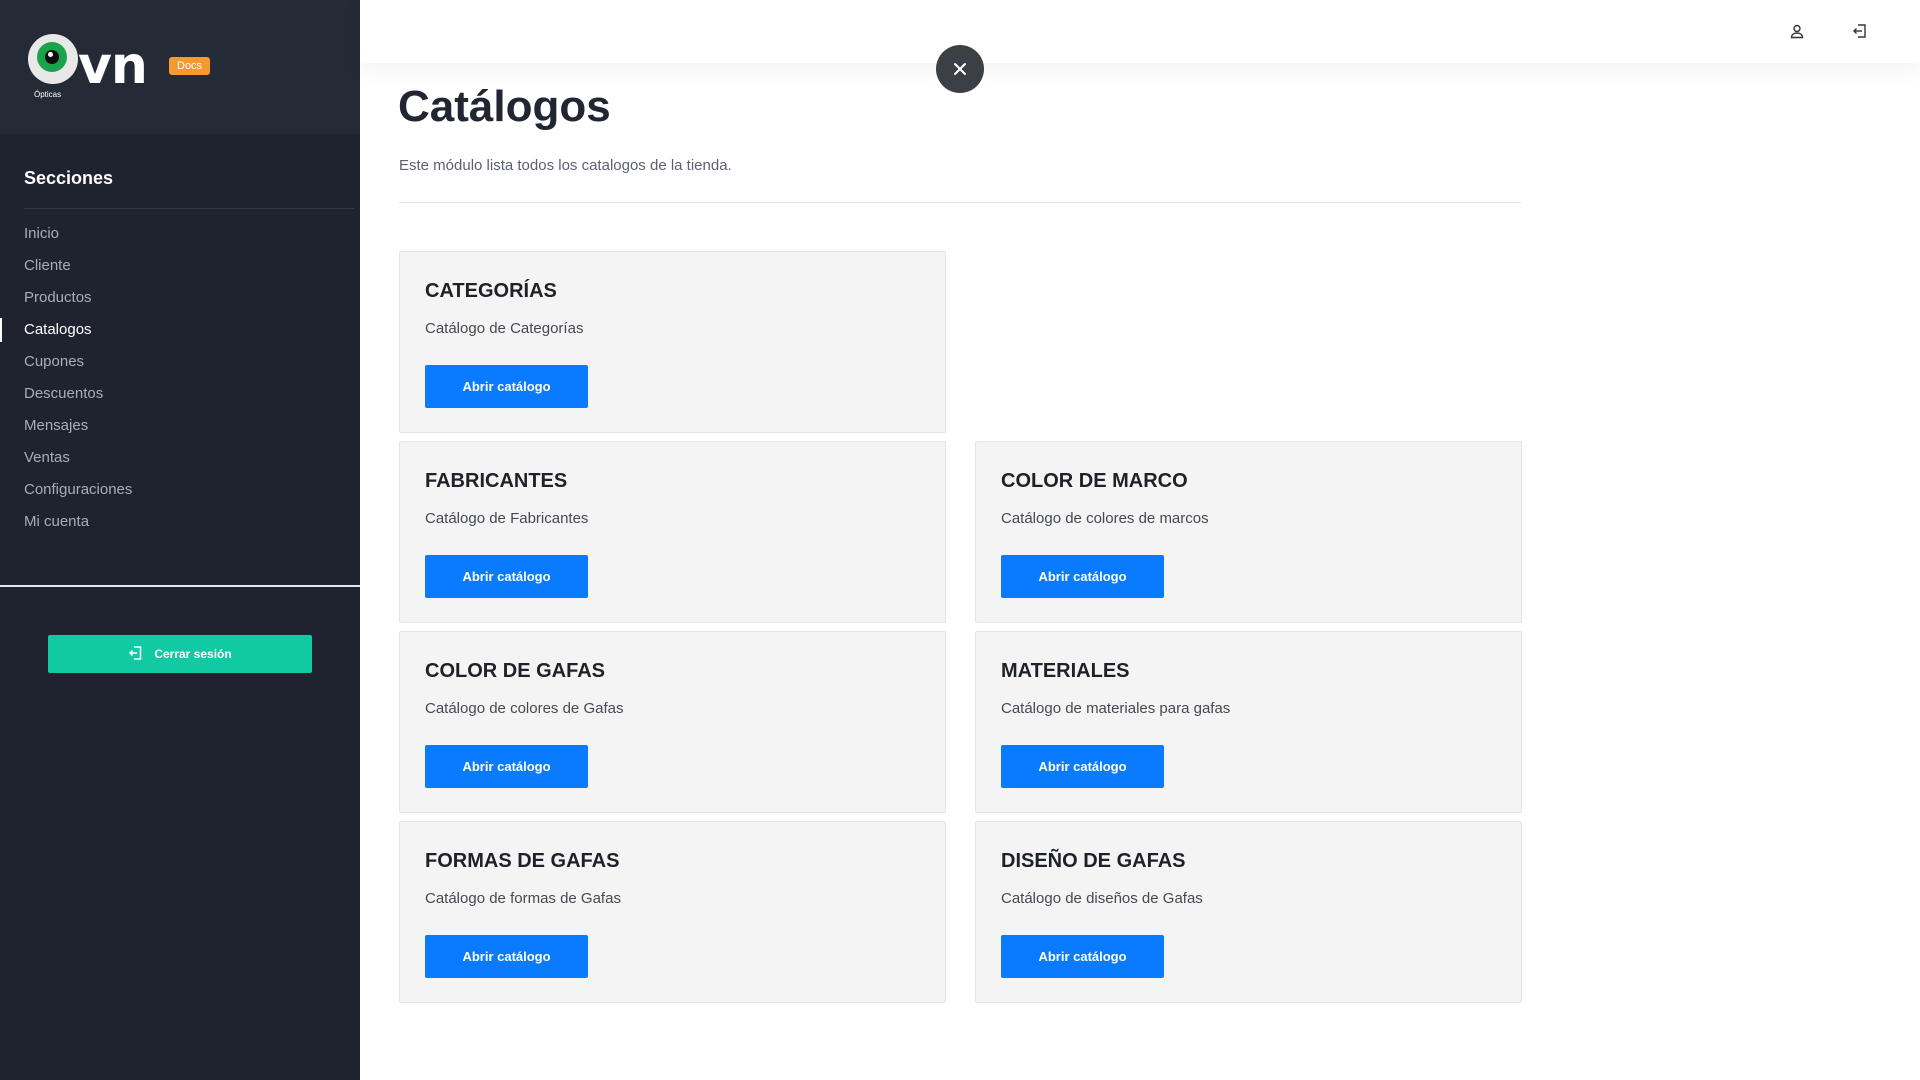 The image size is (1920, 1080). What do you see at coordinates (504, 328) in the screenshot?
I see `card-description: Catálogo de Categorías` at bounding box center [504, 328].